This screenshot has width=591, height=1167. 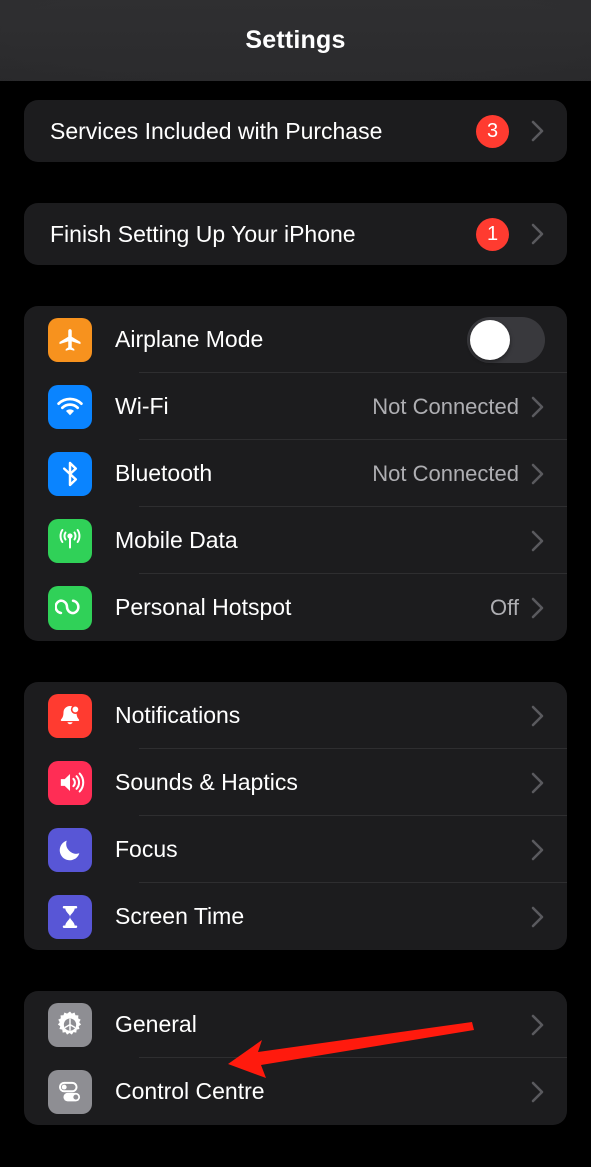 What do you see at coordinates (295, 339) in the screenshot?
I see `row-airplane-mode: Airplane Mode` at bounding box center [295, 339].